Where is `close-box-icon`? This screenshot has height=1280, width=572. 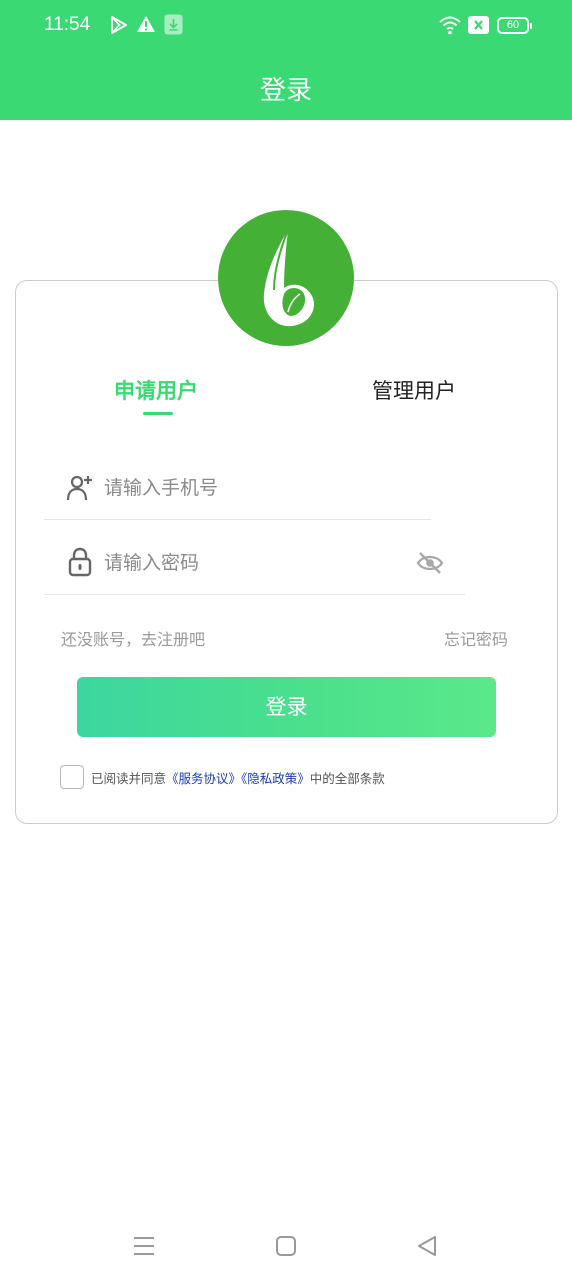 close-box-icon is located at coordinates (478, 25).